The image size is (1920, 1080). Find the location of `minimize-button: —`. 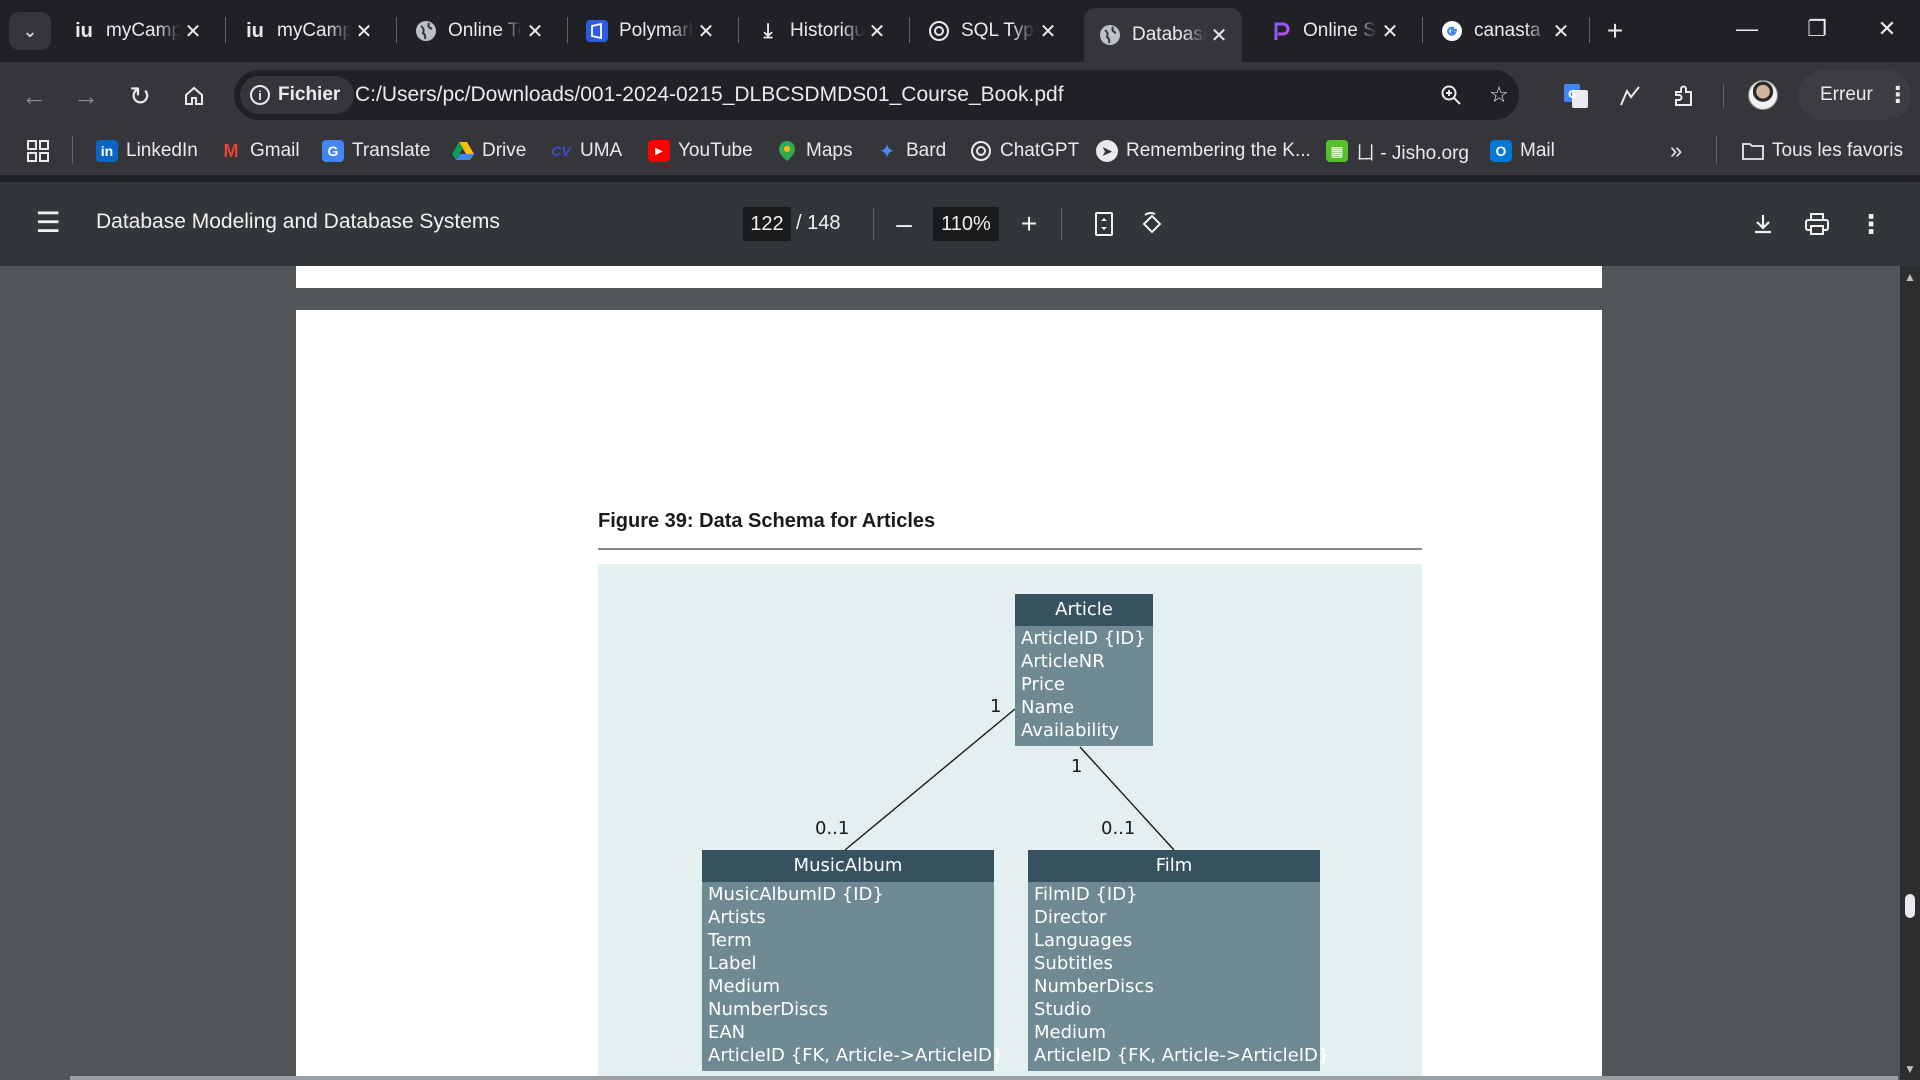

minimize-button: — is located at coordinates (1747, 29).